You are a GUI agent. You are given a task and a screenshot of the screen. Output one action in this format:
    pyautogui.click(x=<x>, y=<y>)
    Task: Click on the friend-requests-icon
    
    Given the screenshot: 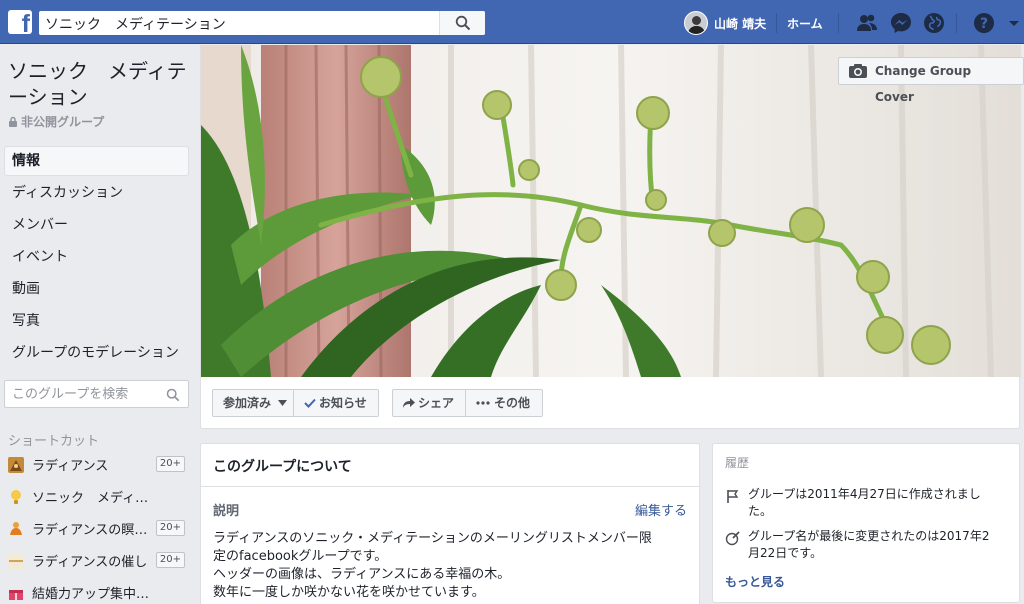 What is the action you would take?
    pyautogui.click(x=867, y=23)
    